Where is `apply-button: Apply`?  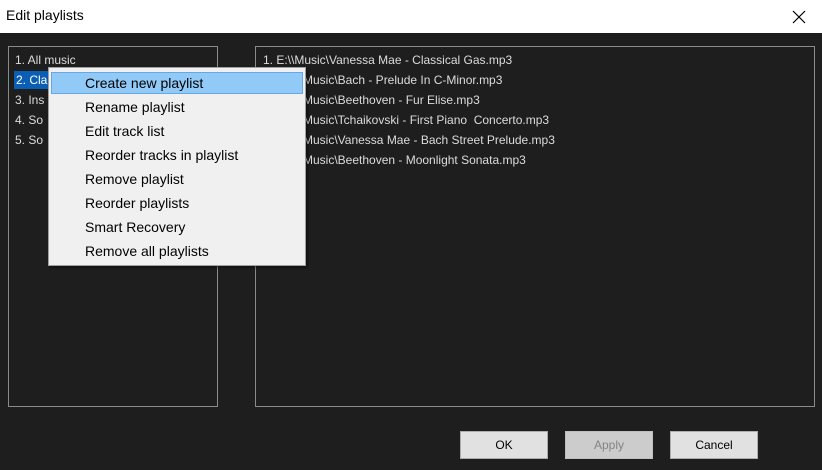 apply-button: Apply is located at coordinates (609, 445).